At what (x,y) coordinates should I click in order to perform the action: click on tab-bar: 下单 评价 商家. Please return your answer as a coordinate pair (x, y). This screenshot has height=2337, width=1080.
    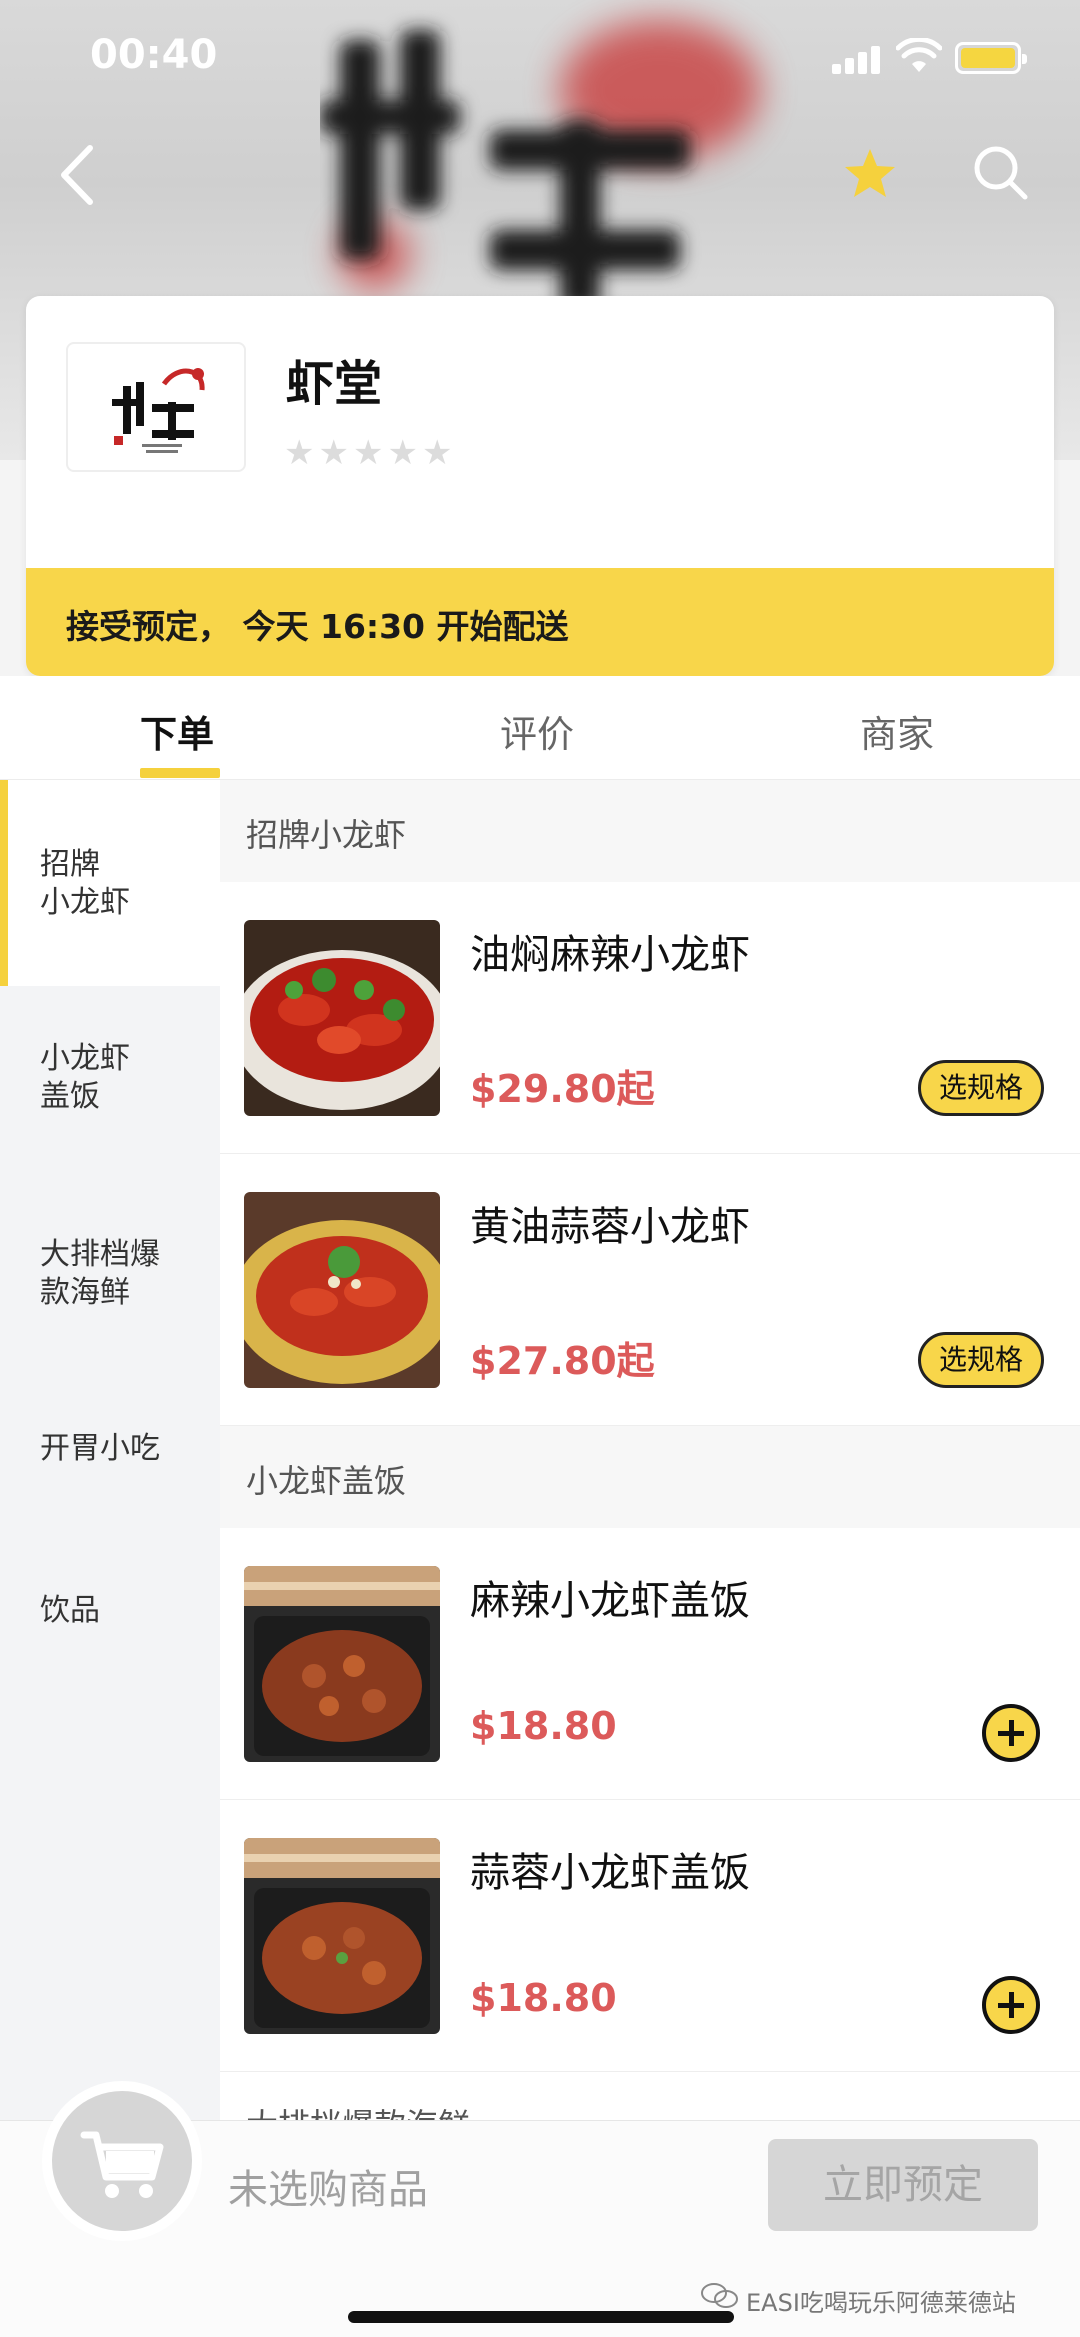
    Looking at the image, I should click on (540, 728).